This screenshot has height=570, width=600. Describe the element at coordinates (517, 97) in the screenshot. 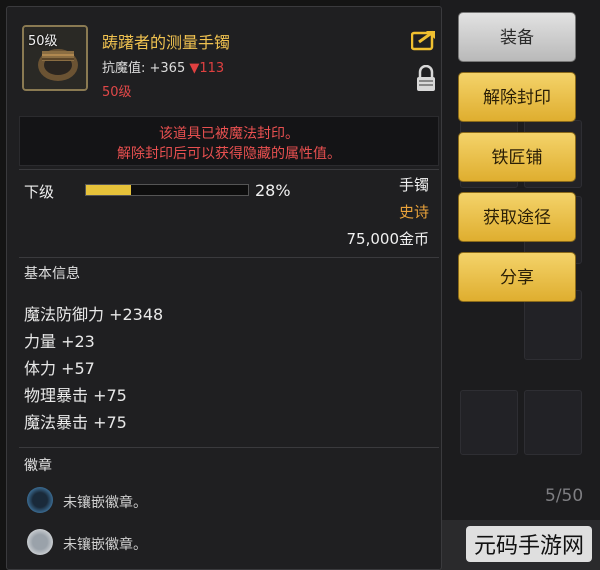

I see `unseal-button: 解除封印` at that location.